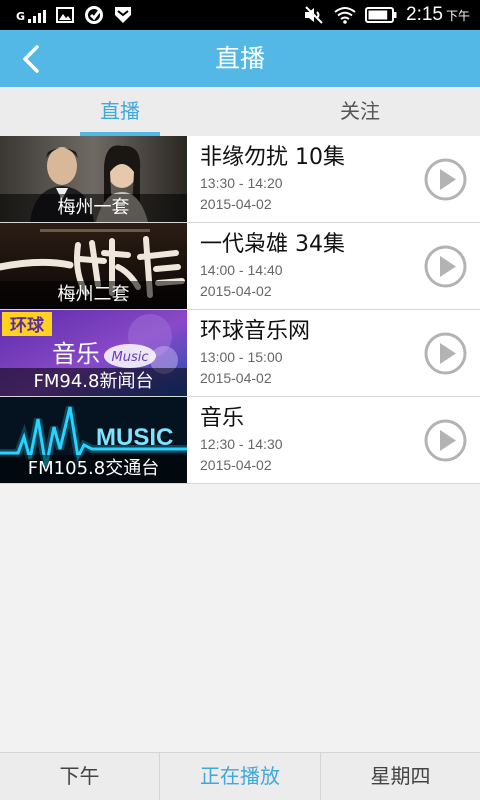 This screenshot has height=800, width=480. I want to click on channel-name: FM94.8新闻台, so click(93, 382).